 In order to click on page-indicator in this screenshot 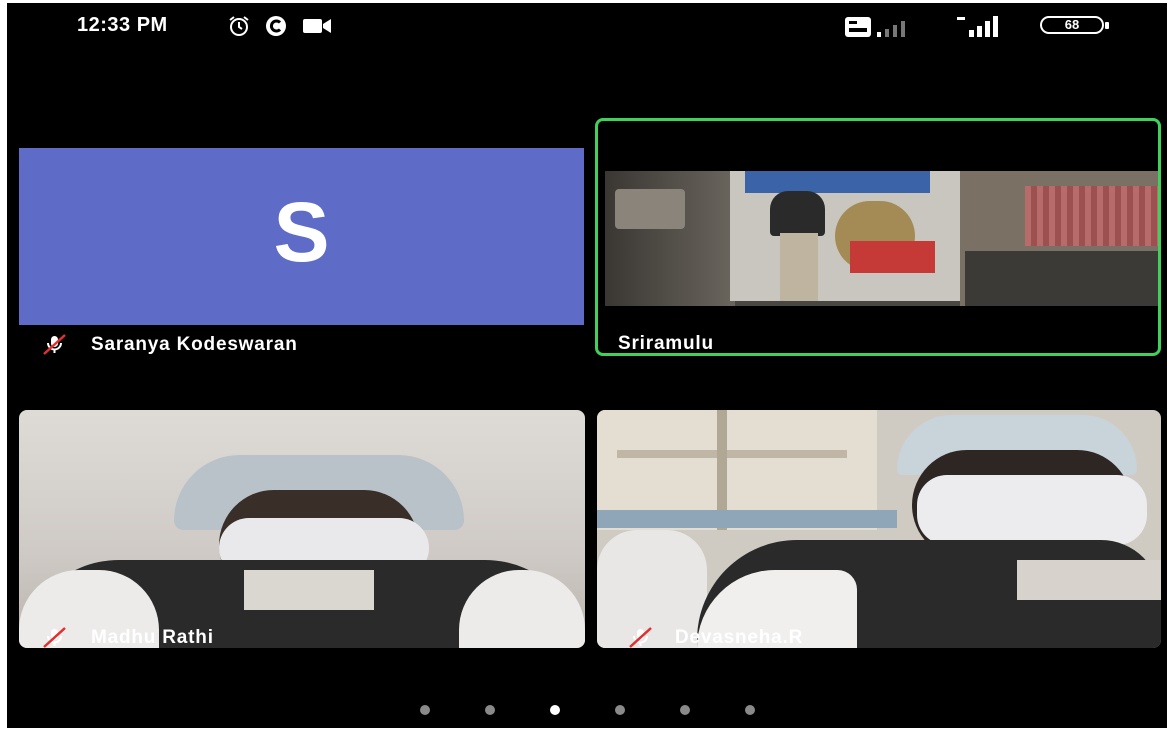, I will do `click(587, 710)`.